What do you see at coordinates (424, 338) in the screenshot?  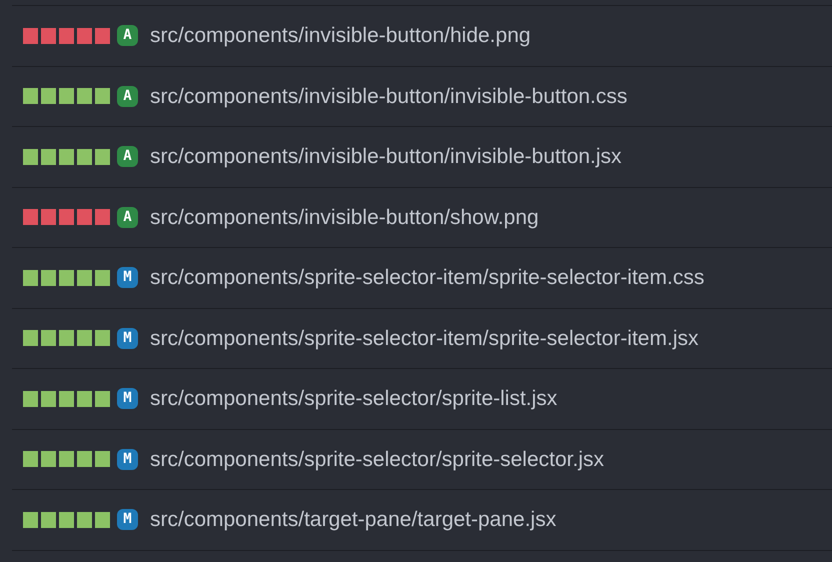 I see `file-path: src/components/sprite-selector-item/sprite-selector-item.jsx` at bounding box center [424, 338].